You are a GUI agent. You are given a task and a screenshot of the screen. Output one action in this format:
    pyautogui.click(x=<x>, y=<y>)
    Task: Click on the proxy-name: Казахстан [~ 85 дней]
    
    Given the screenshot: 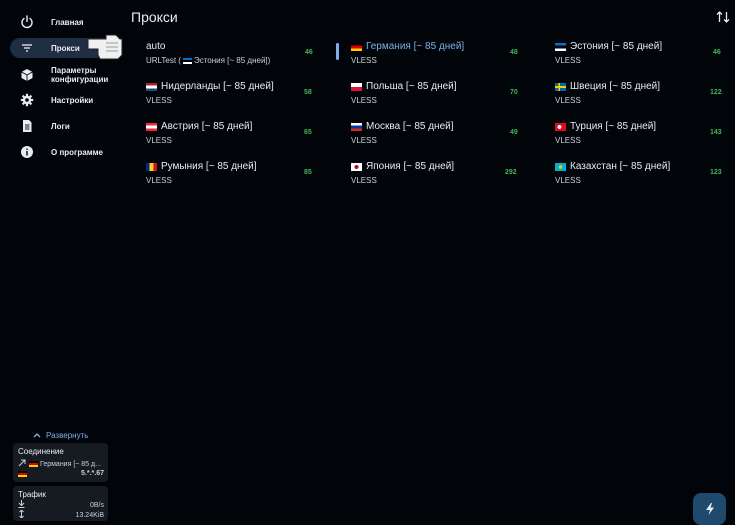 What is the action you would take?
    pyautogui.click(x=620, y=166)
    